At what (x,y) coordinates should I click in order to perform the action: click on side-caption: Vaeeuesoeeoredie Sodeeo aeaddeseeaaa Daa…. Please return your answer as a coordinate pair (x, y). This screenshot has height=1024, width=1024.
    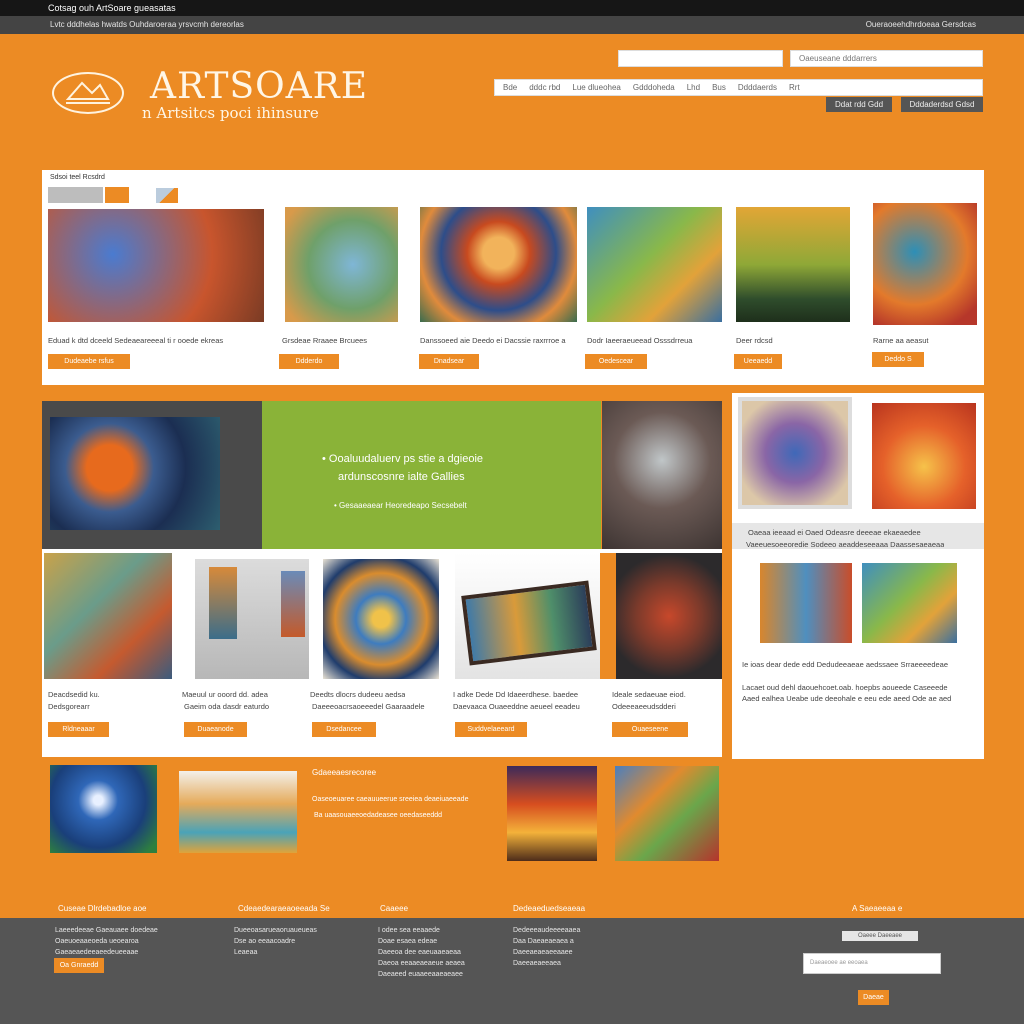
    Looking at the image, I should click on (845, 544).